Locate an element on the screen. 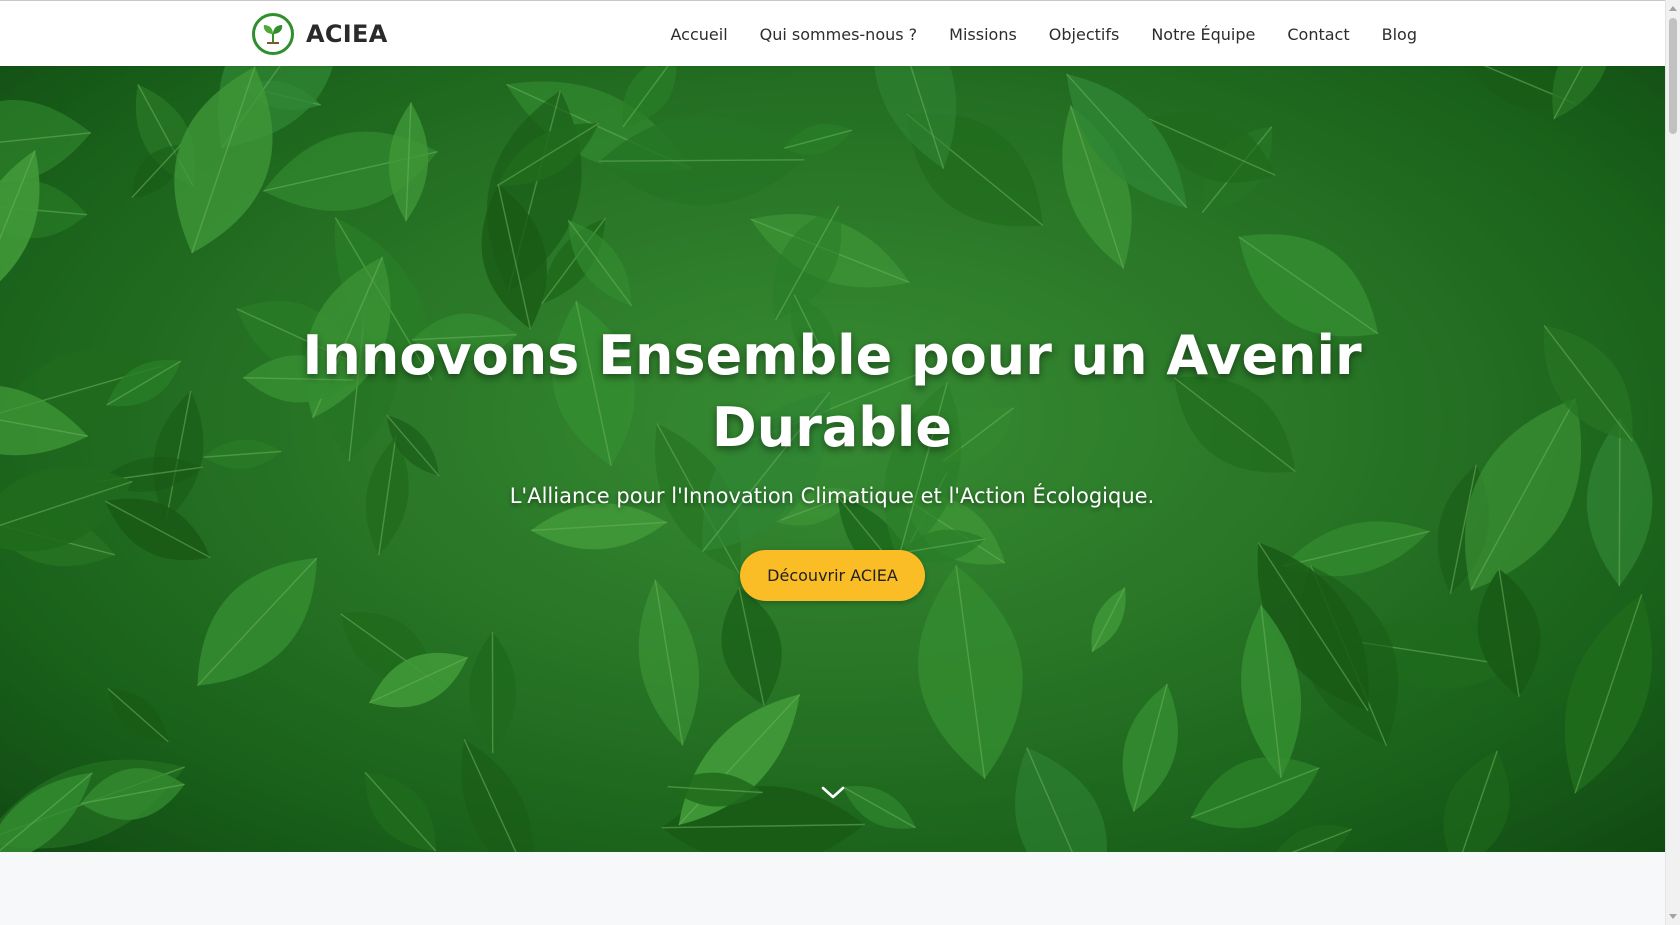 This screenshot has width=1680, height=925. nav-item-notre-equipe: Notre Équipe is located at coordinates (1203, 34).